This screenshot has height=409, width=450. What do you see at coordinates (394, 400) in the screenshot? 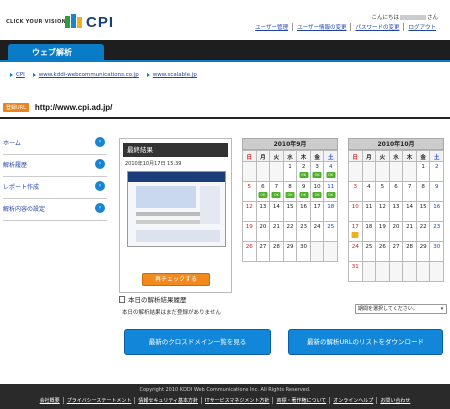
I see `footer-link-contact: お問い合わせ` at bounding box center [394, 400].